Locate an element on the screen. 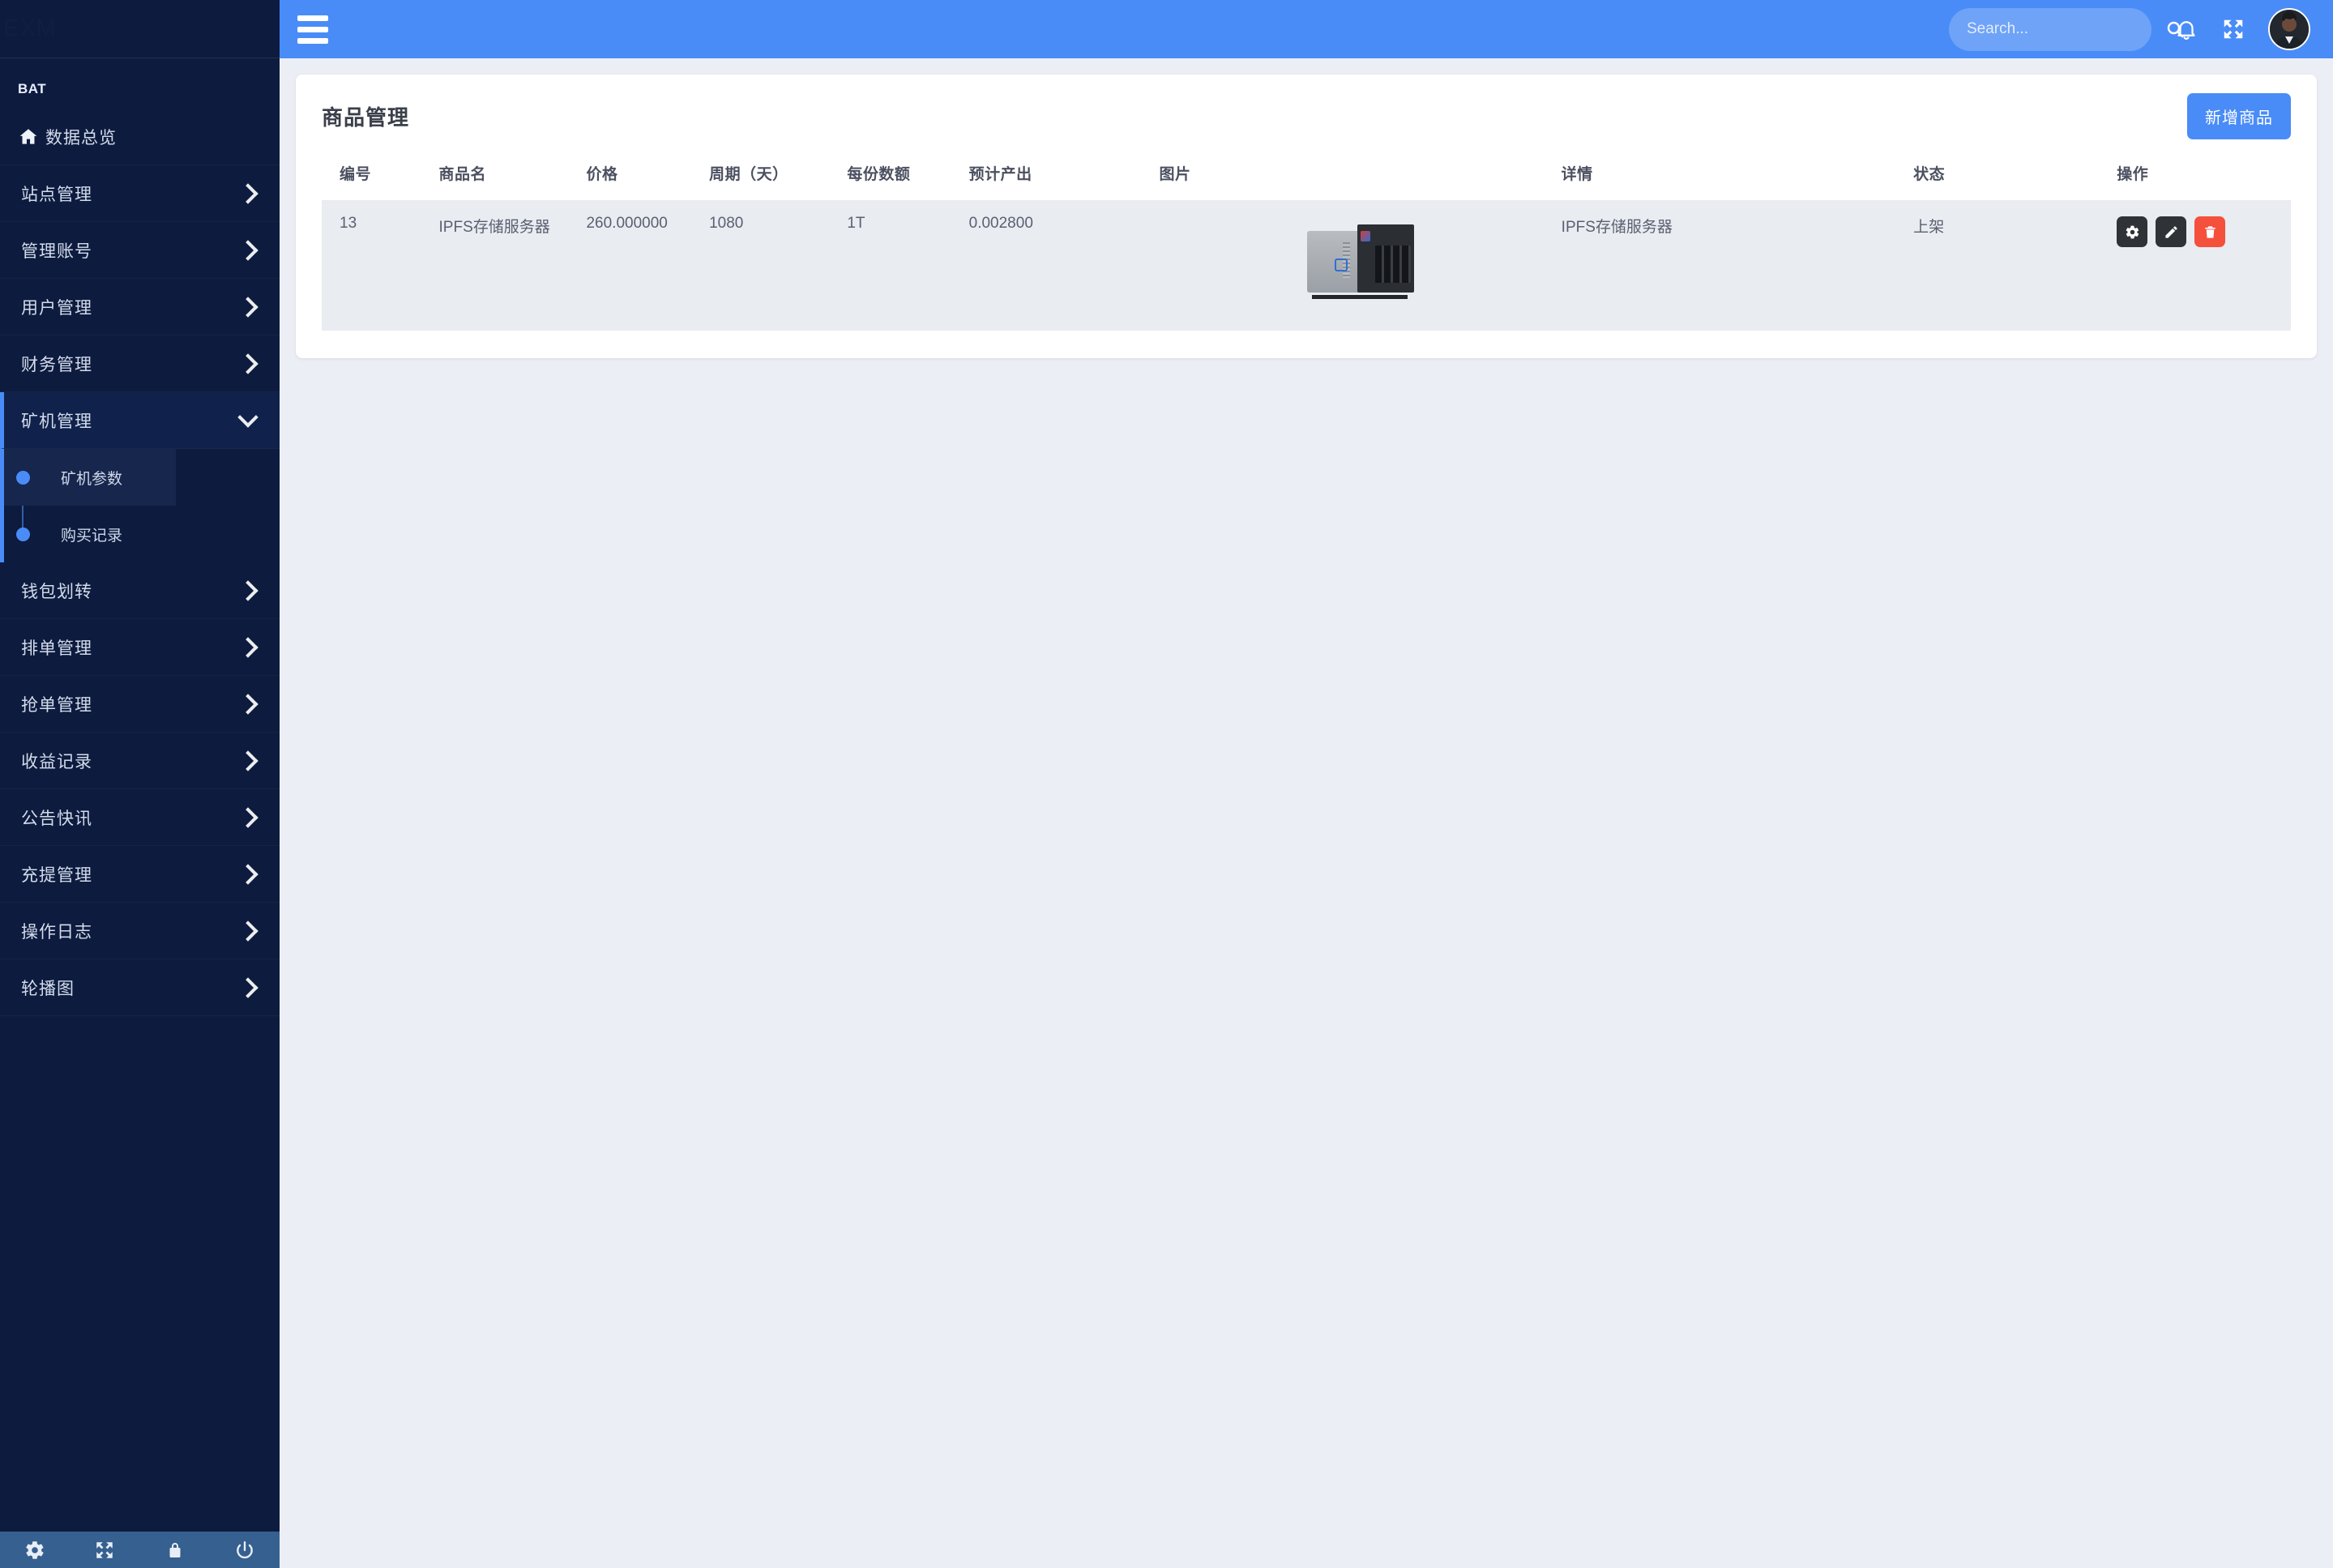 This screenshot has height=1568, width=2333. sidebar-footer is located at coordinates (140, 1550).